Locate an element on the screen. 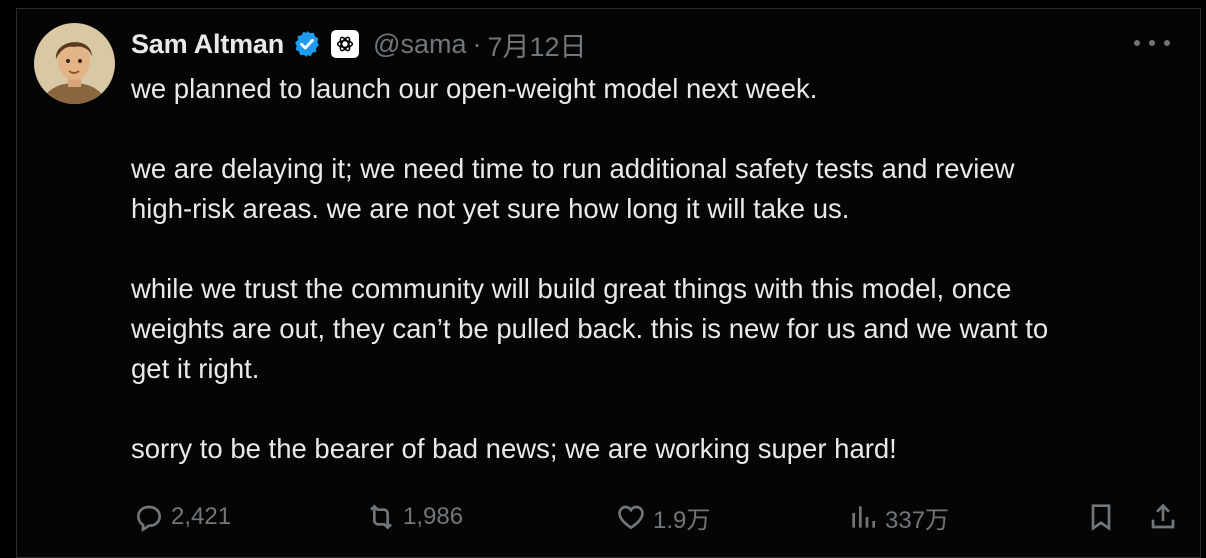 This screenshot has height=558, width=1206. share-button is located at coordinates (1163, 517).